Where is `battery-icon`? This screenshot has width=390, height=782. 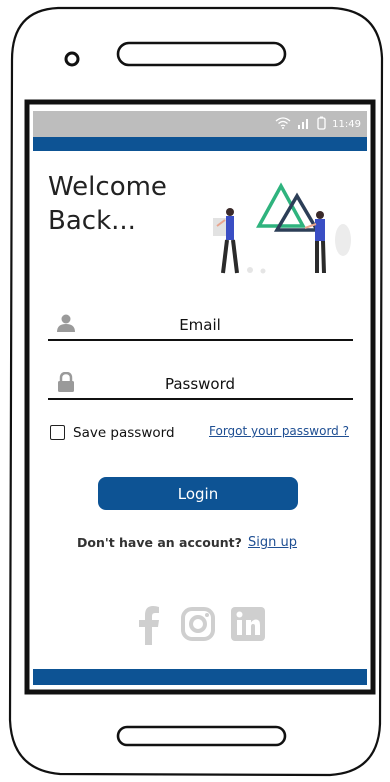
battery-icon is located at coordinates (321, 124).